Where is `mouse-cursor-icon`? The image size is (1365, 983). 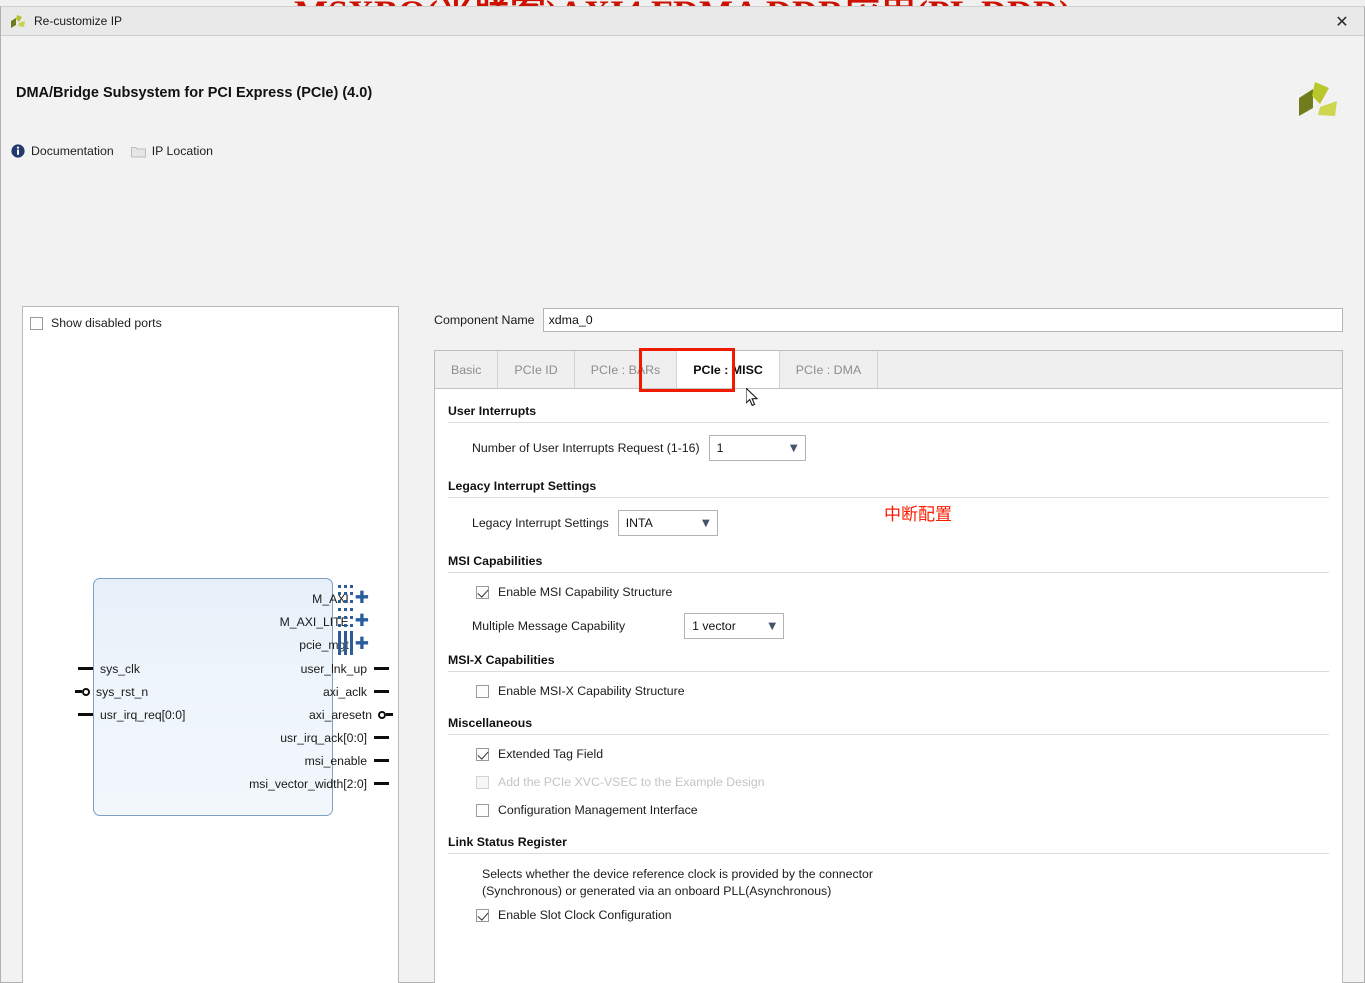
mouse-cursor-icon is located at coordinates (752, 397).